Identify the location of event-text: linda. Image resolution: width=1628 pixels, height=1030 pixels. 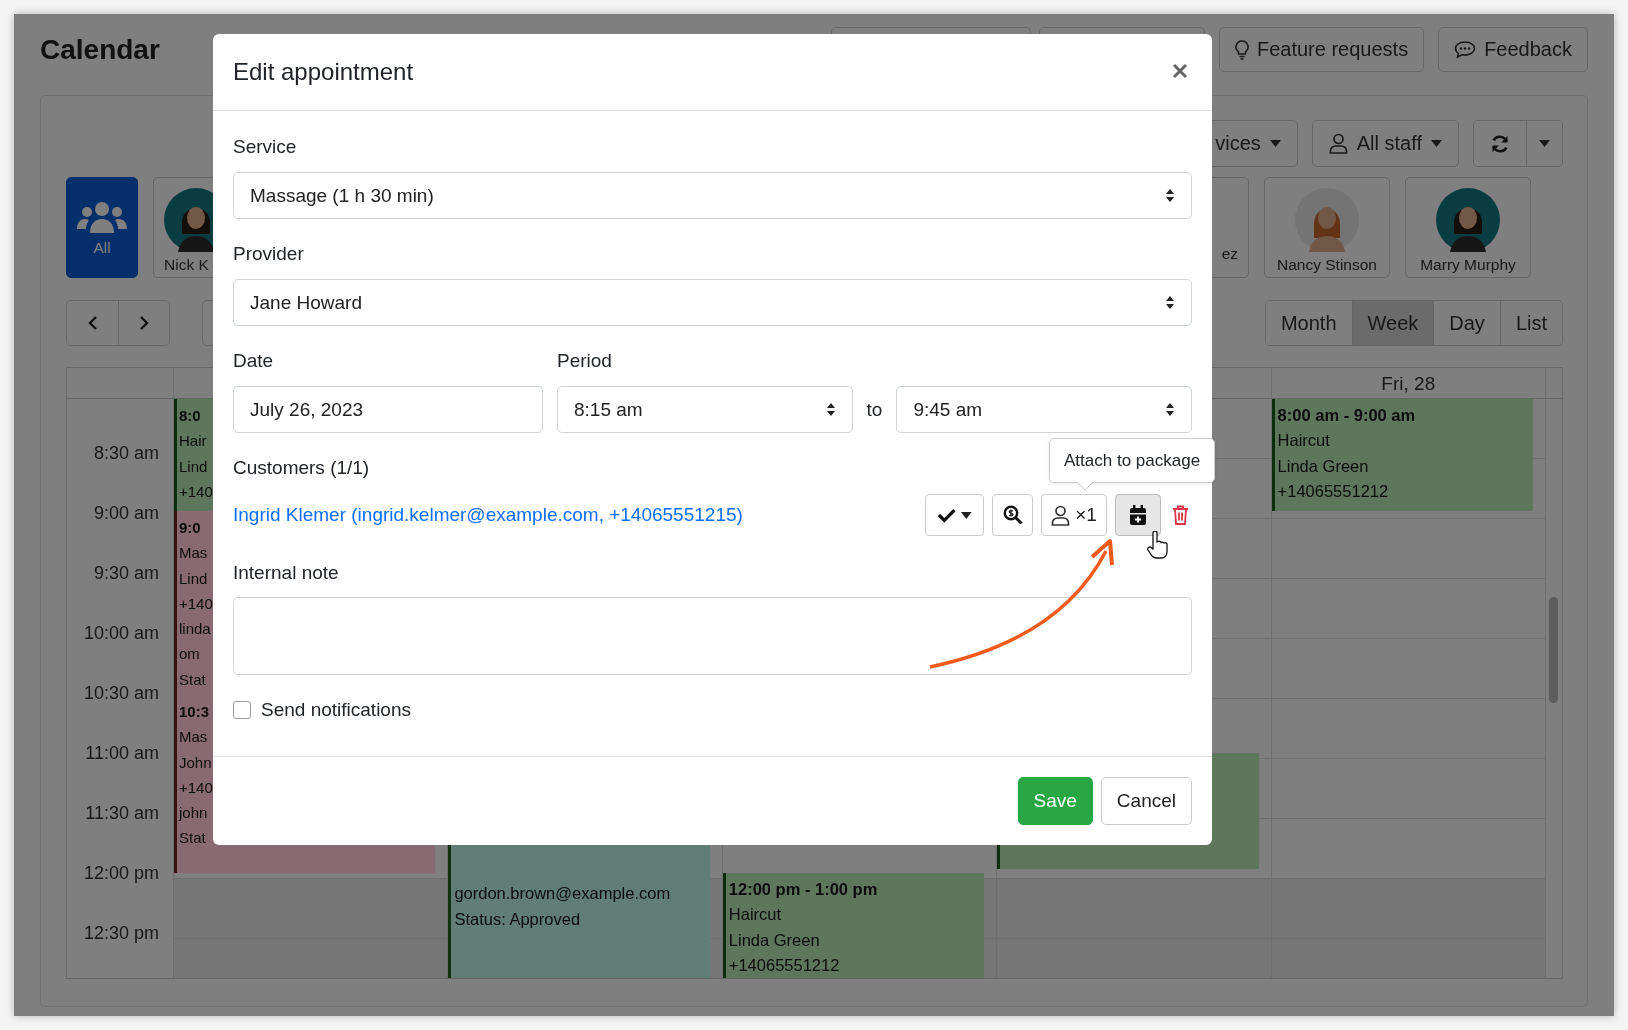
(195, 629).